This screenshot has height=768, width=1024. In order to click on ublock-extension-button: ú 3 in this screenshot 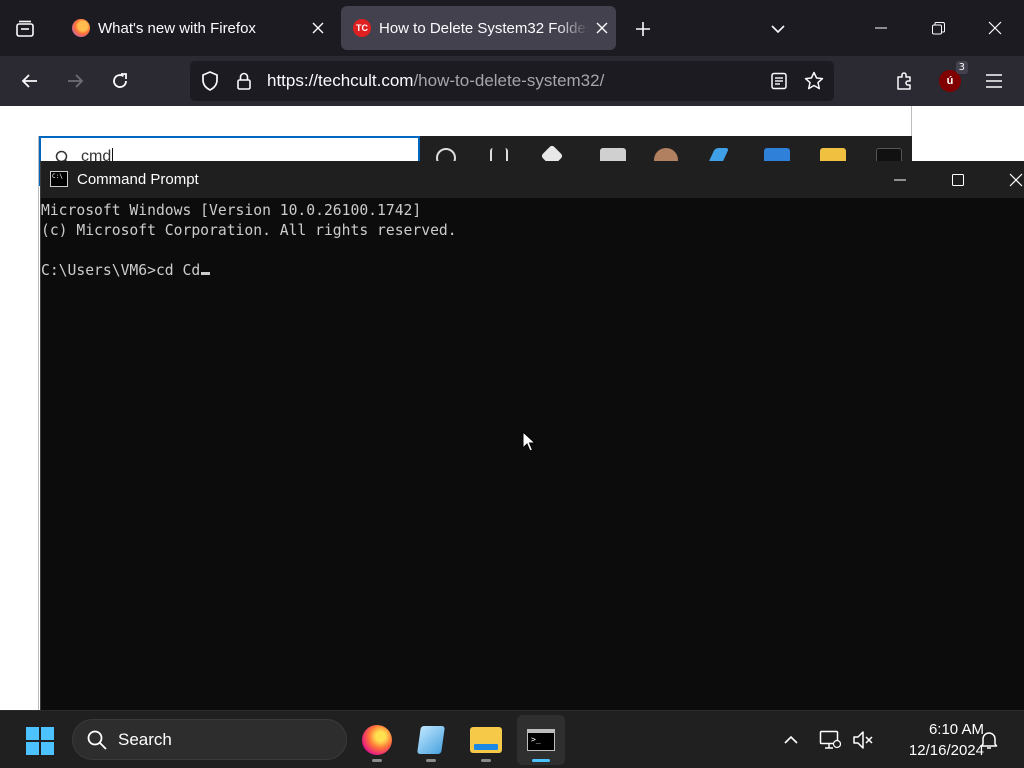, I will do `click(951, 79)`.